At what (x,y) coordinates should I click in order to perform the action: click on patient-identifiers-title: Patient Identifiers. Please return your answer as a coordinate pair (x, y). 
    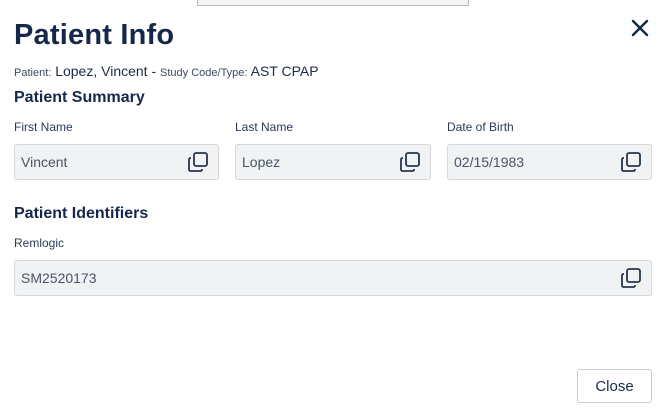
    Looking at the image, I should click on (81, 213).